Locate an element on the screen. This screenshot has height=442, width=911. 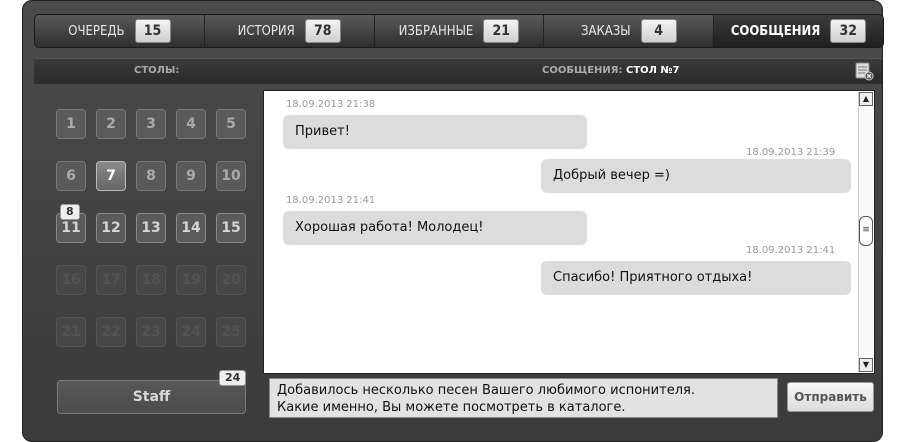
message-bubble-outgoing: Добрый вечер =) is located at coordinates (696, 176).